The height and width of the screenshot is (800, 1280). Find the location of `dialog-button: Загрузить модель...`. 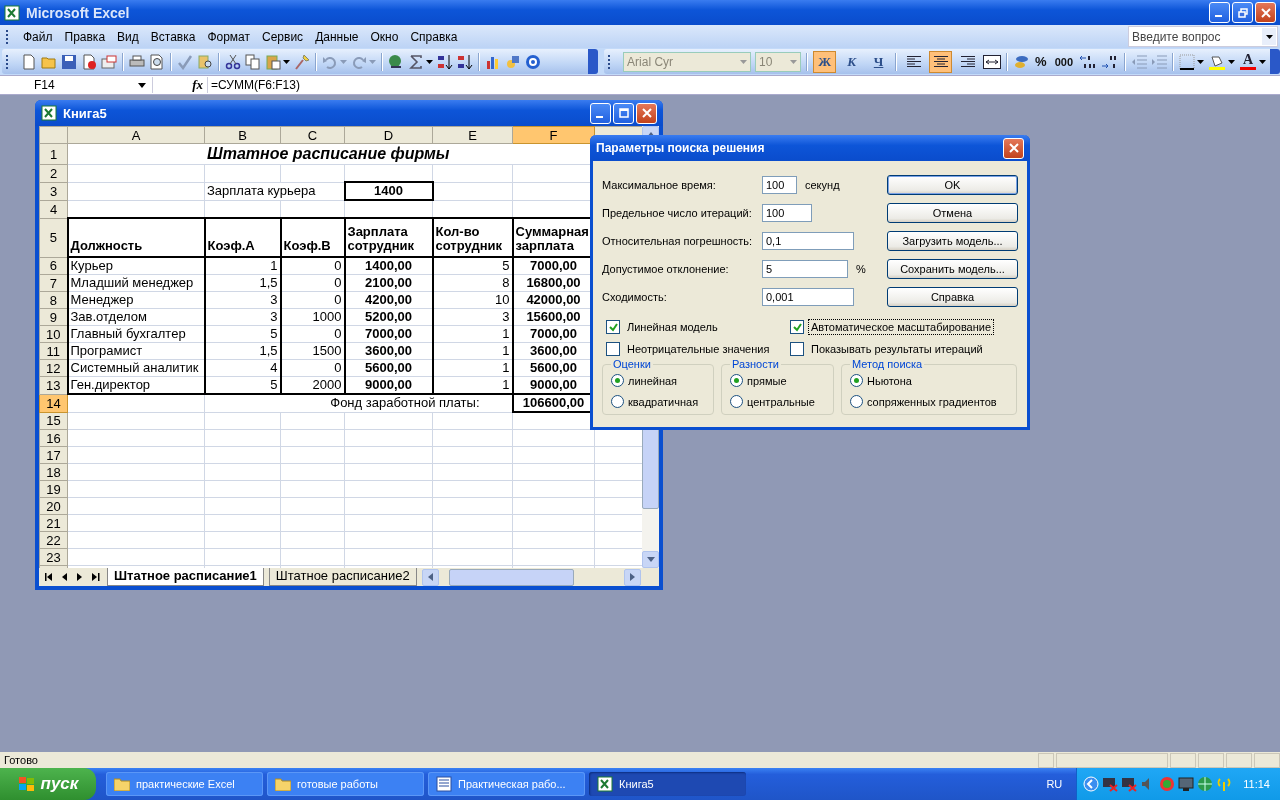

dialog-button: Загрузить модель... is located at coordinates (952, 241).